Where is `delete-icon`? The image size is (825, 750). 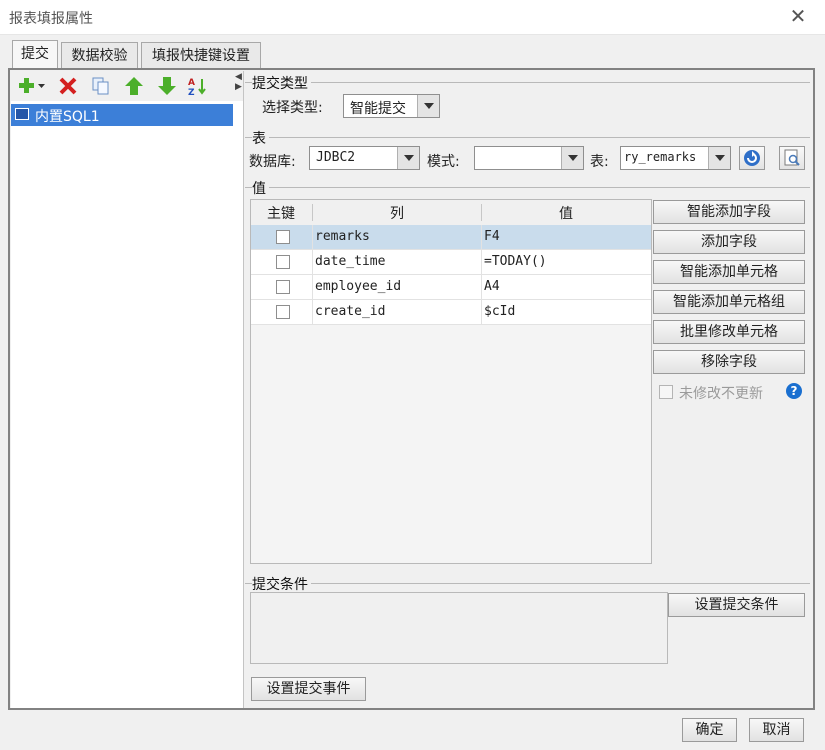 delete-icon is located at coordinates (68, 86).